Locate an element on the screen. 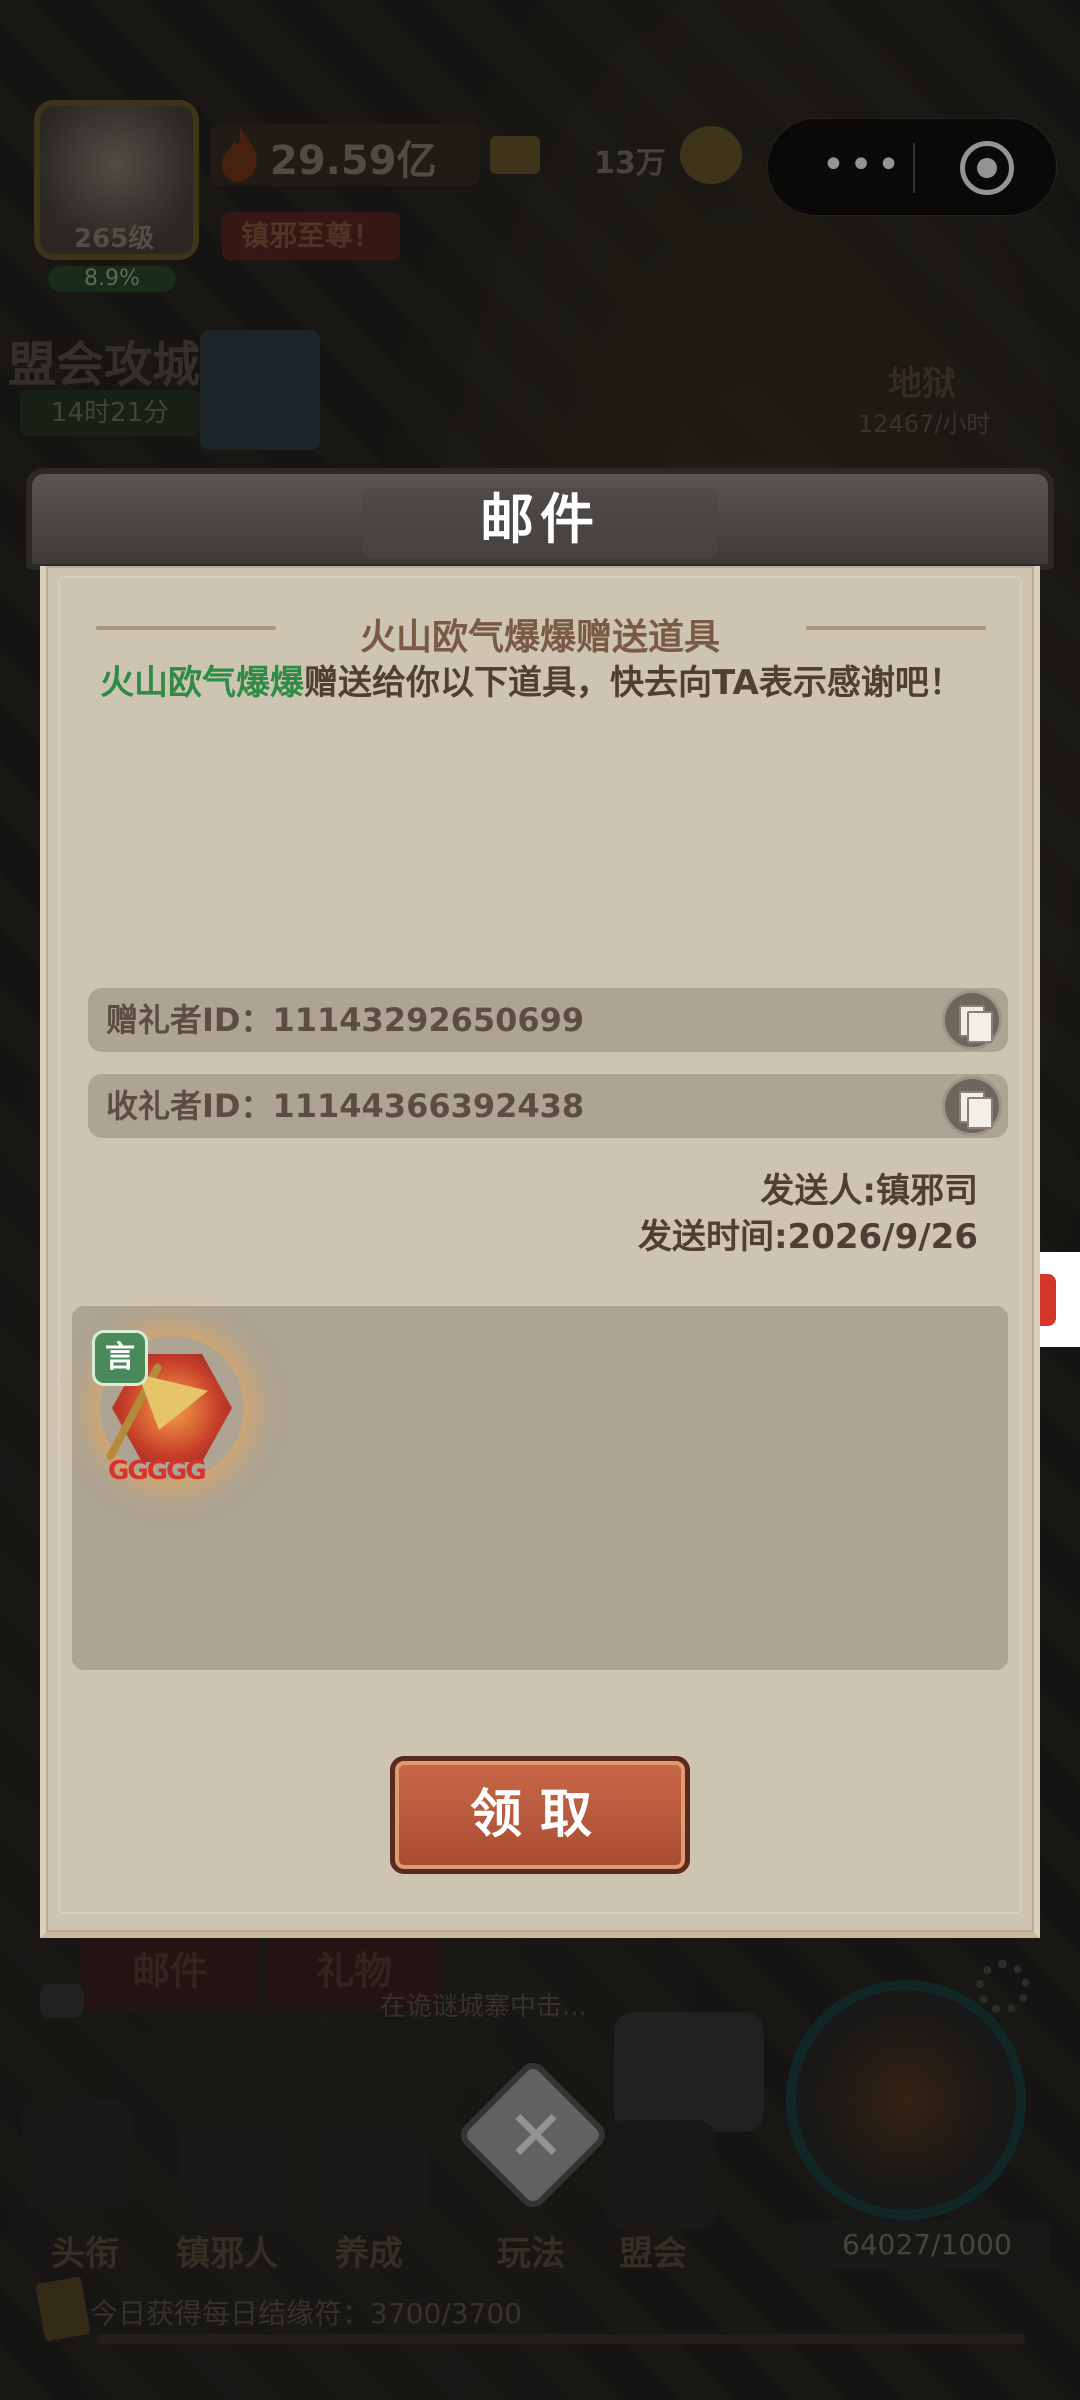  claim-button: 领取 is located at coordinates (540, 1815).